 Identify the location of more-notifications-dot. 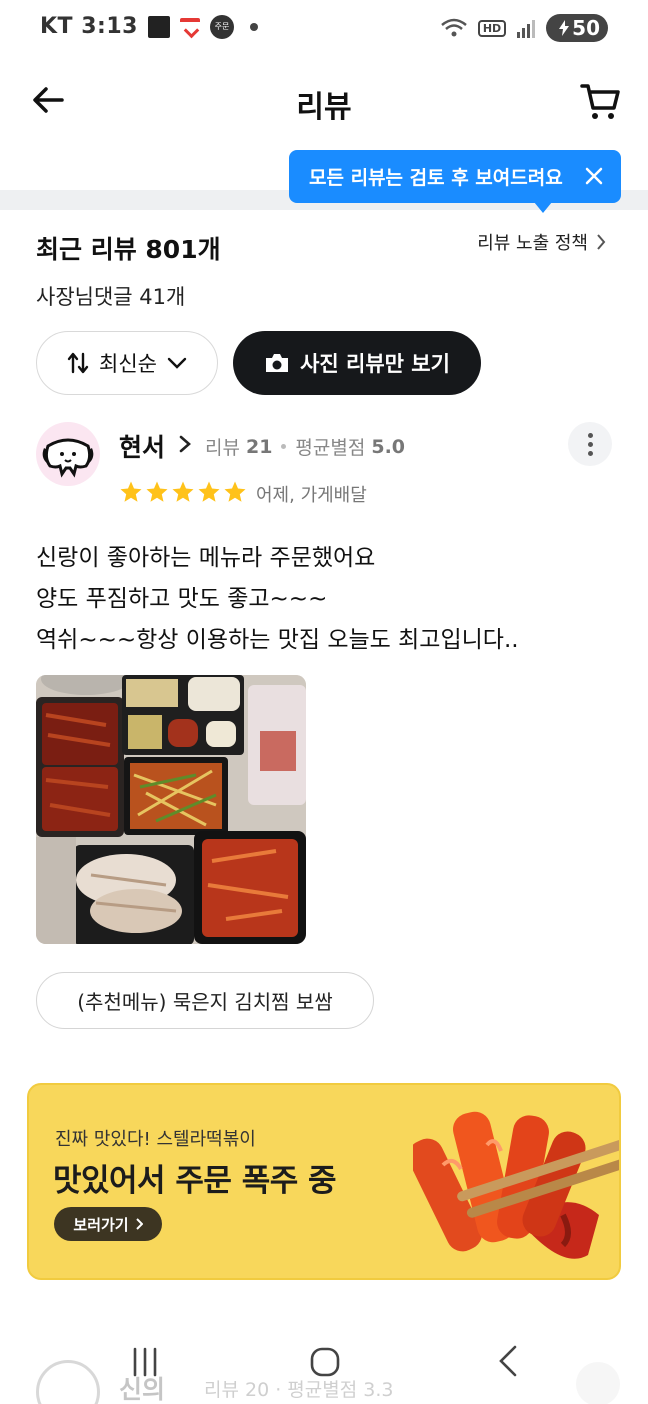
(253, 26).